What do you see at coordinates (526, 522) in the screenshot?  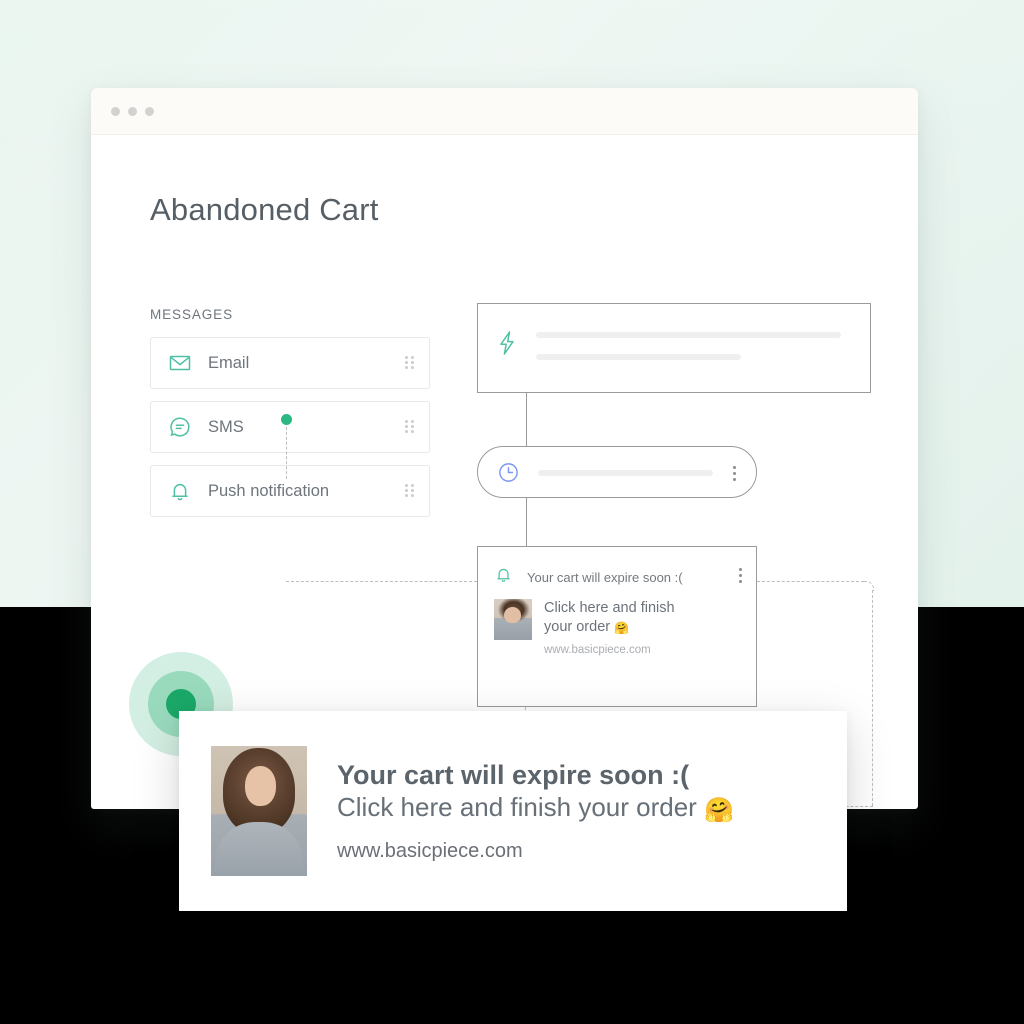 I see `flow-connector-delay-to-push` at bounding box center [526, 522].